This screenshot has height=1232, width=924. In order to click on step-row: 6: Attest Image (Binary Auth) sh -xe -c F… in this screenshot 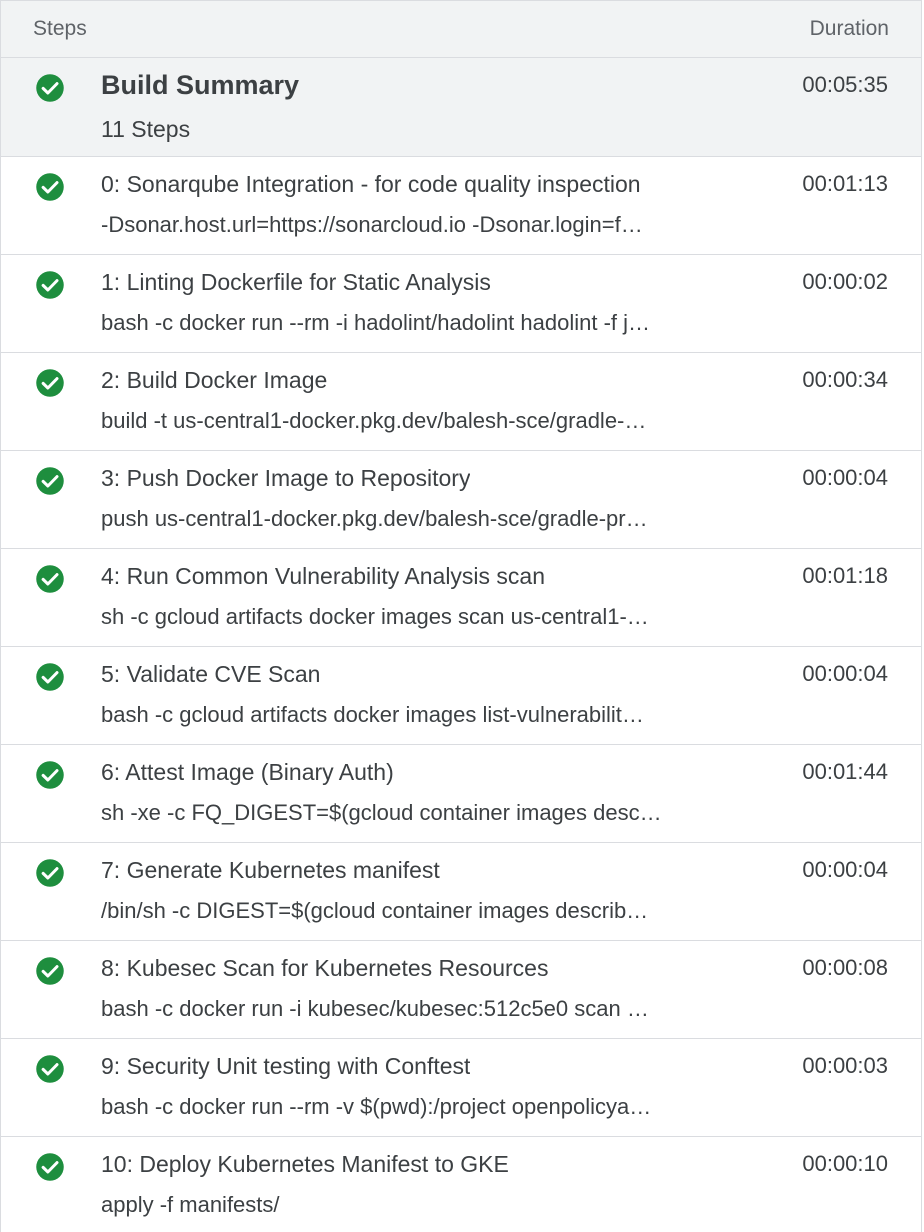, I will do `click(461, 794)`.